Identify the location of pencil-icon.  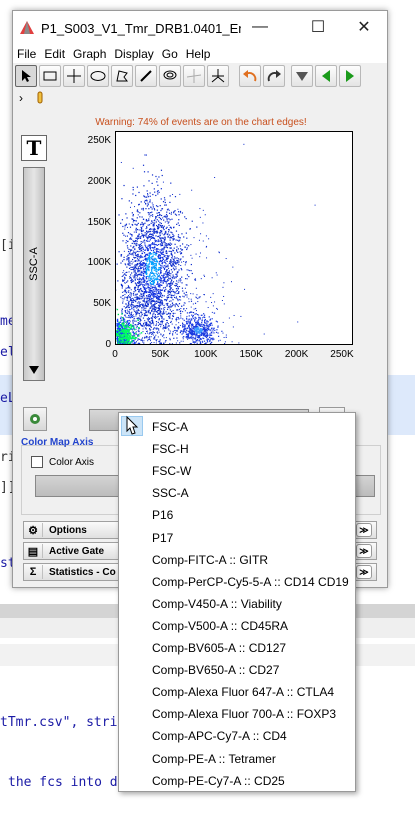
(146, 76).